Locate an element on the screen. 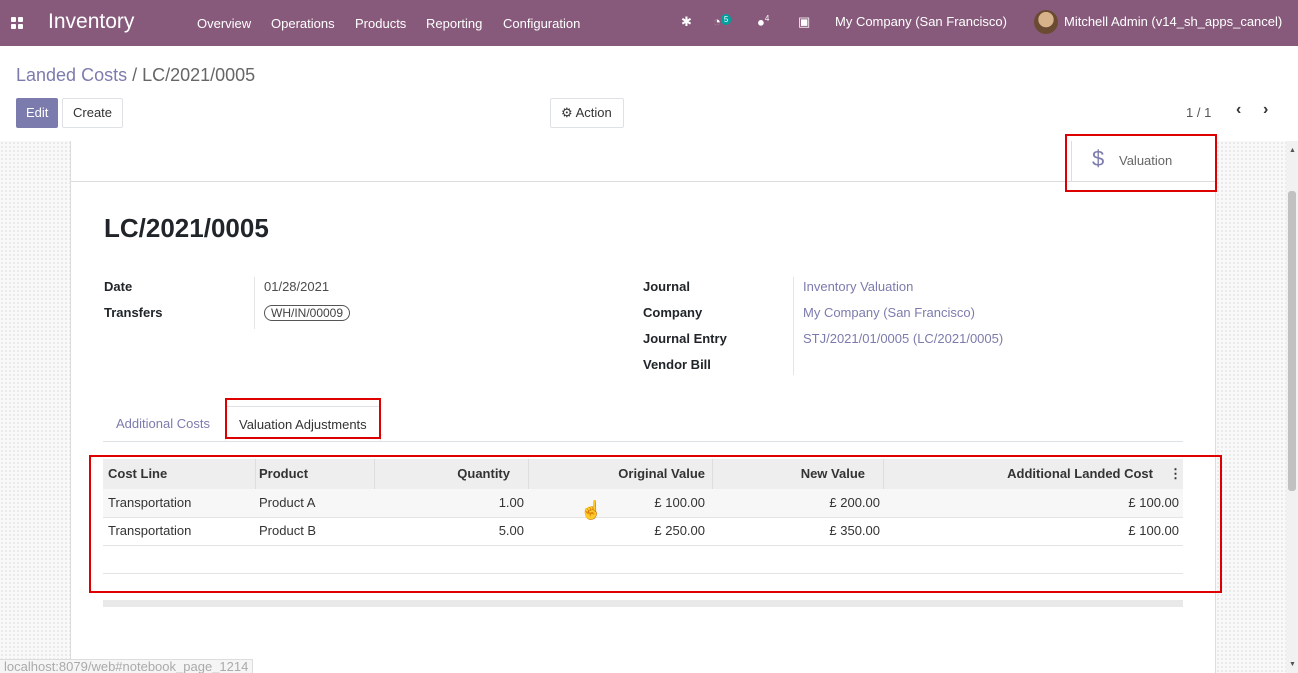  valuation-smart-button: $ Valuation is located at coordinates (1143, 161).